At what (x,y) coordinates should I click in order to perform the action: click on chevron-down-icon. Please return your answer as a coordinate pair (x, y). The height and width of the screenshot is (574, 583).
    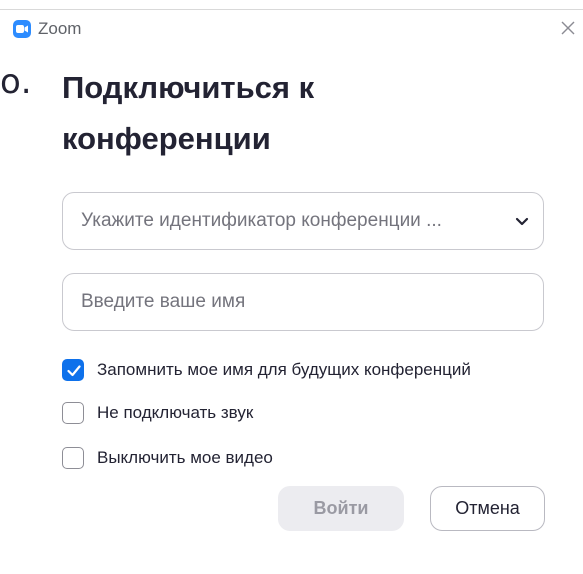
    Looking at the image, I should click on (522, 221).